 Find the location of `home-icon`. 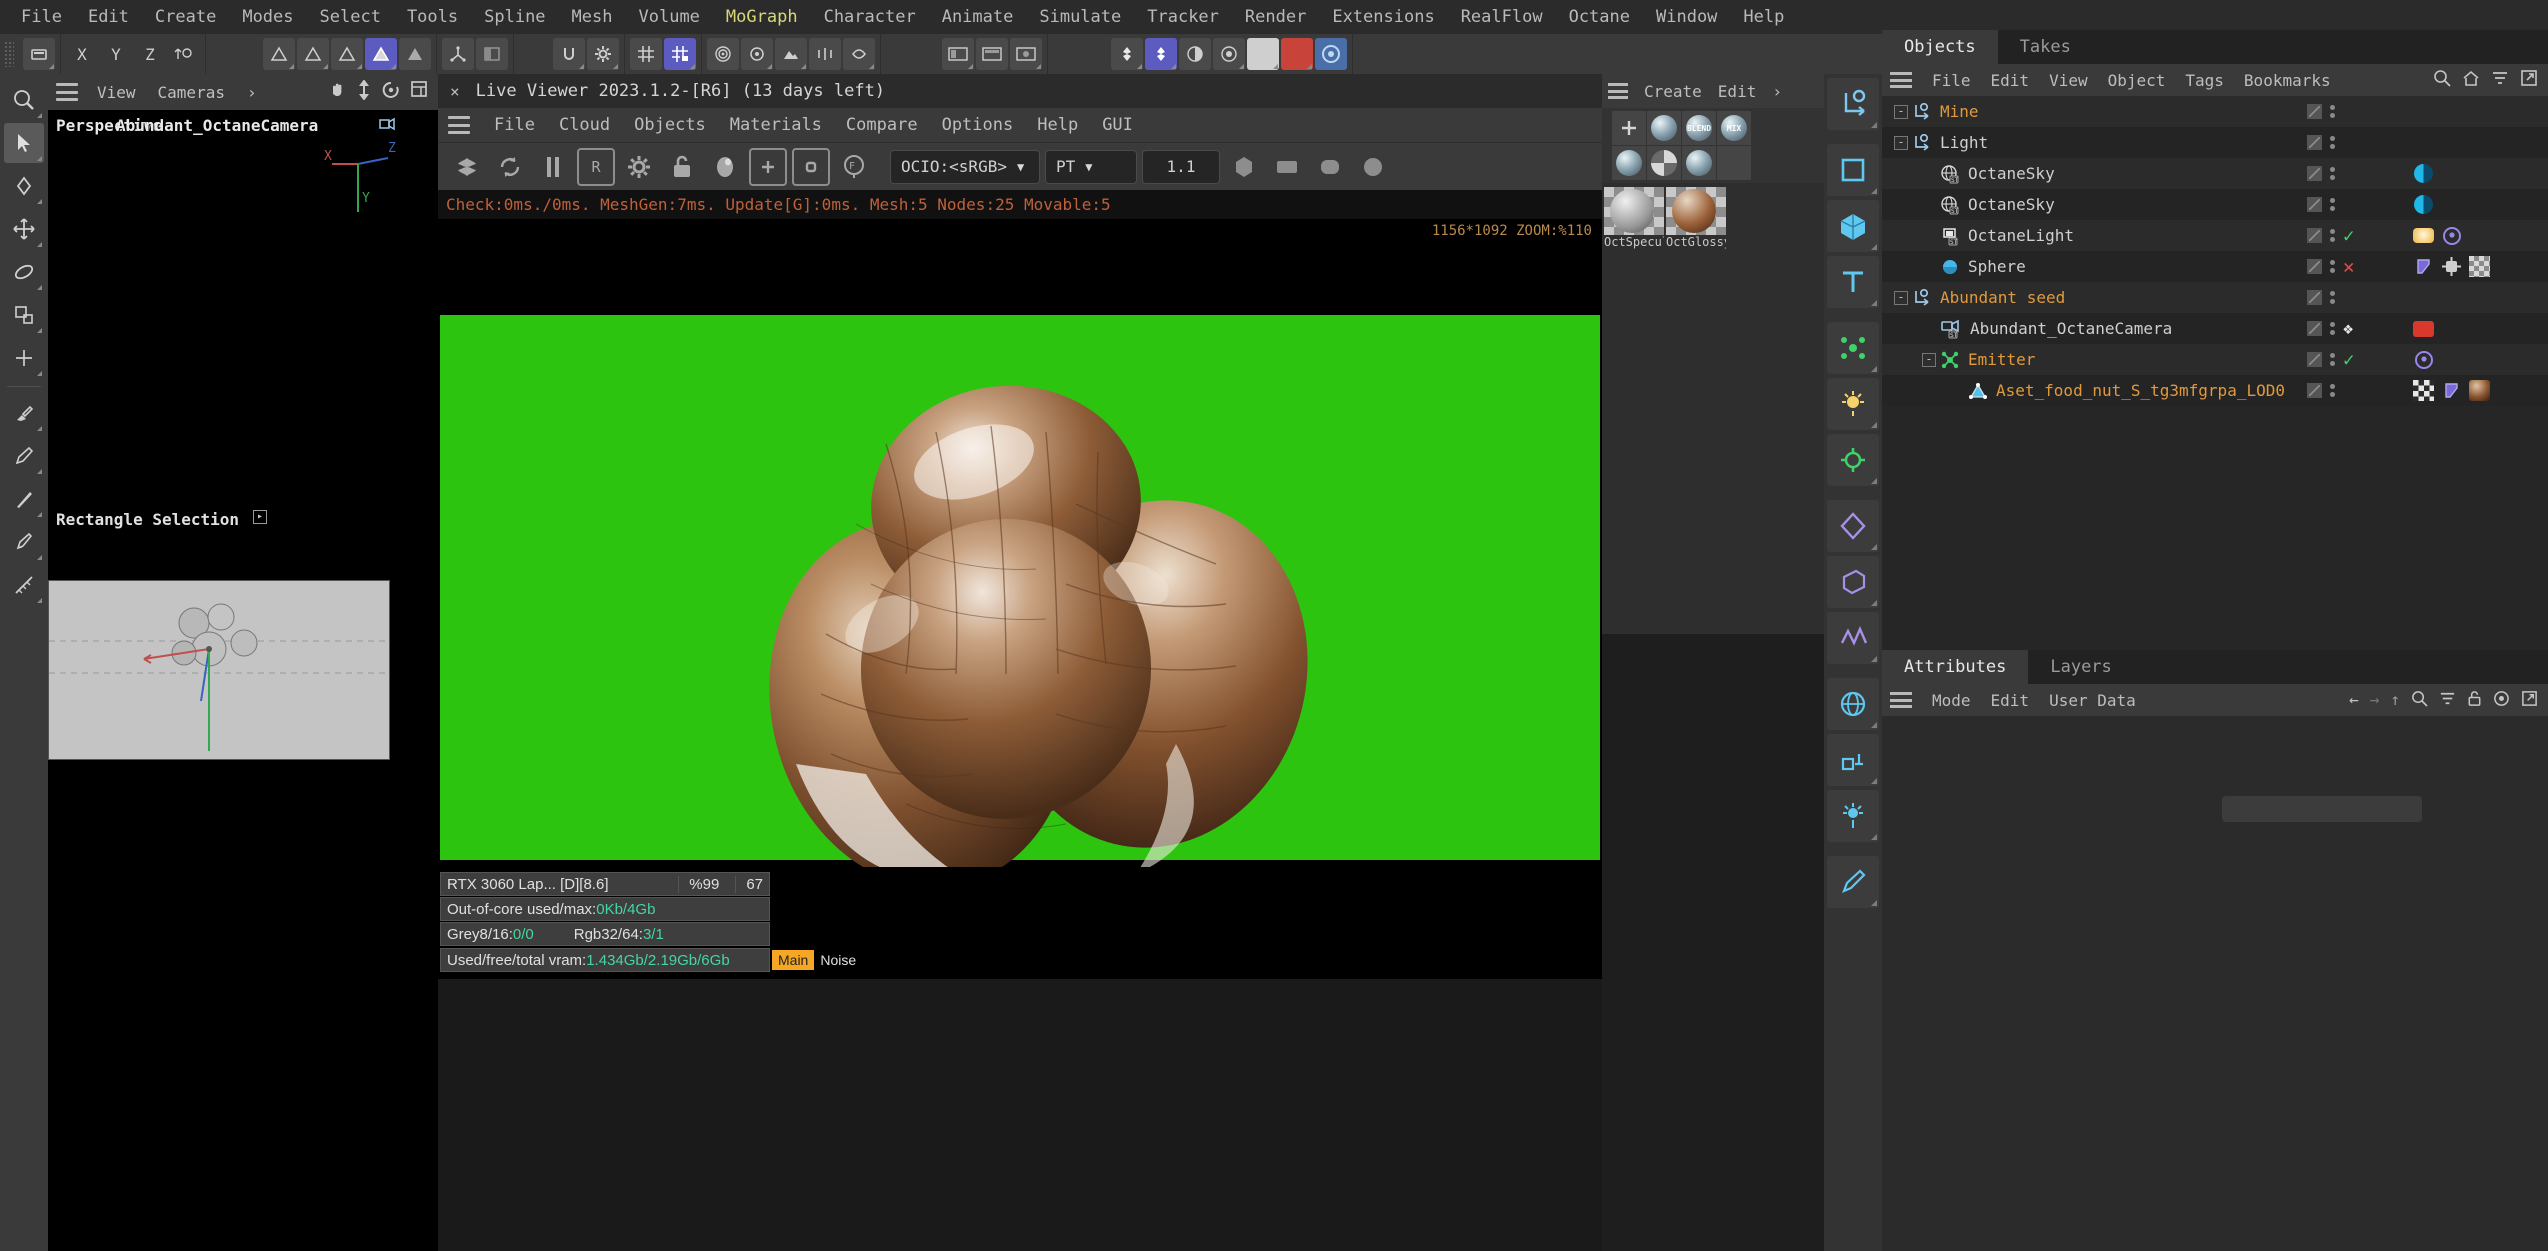

home-icon is located at coordinates (2471, 80).